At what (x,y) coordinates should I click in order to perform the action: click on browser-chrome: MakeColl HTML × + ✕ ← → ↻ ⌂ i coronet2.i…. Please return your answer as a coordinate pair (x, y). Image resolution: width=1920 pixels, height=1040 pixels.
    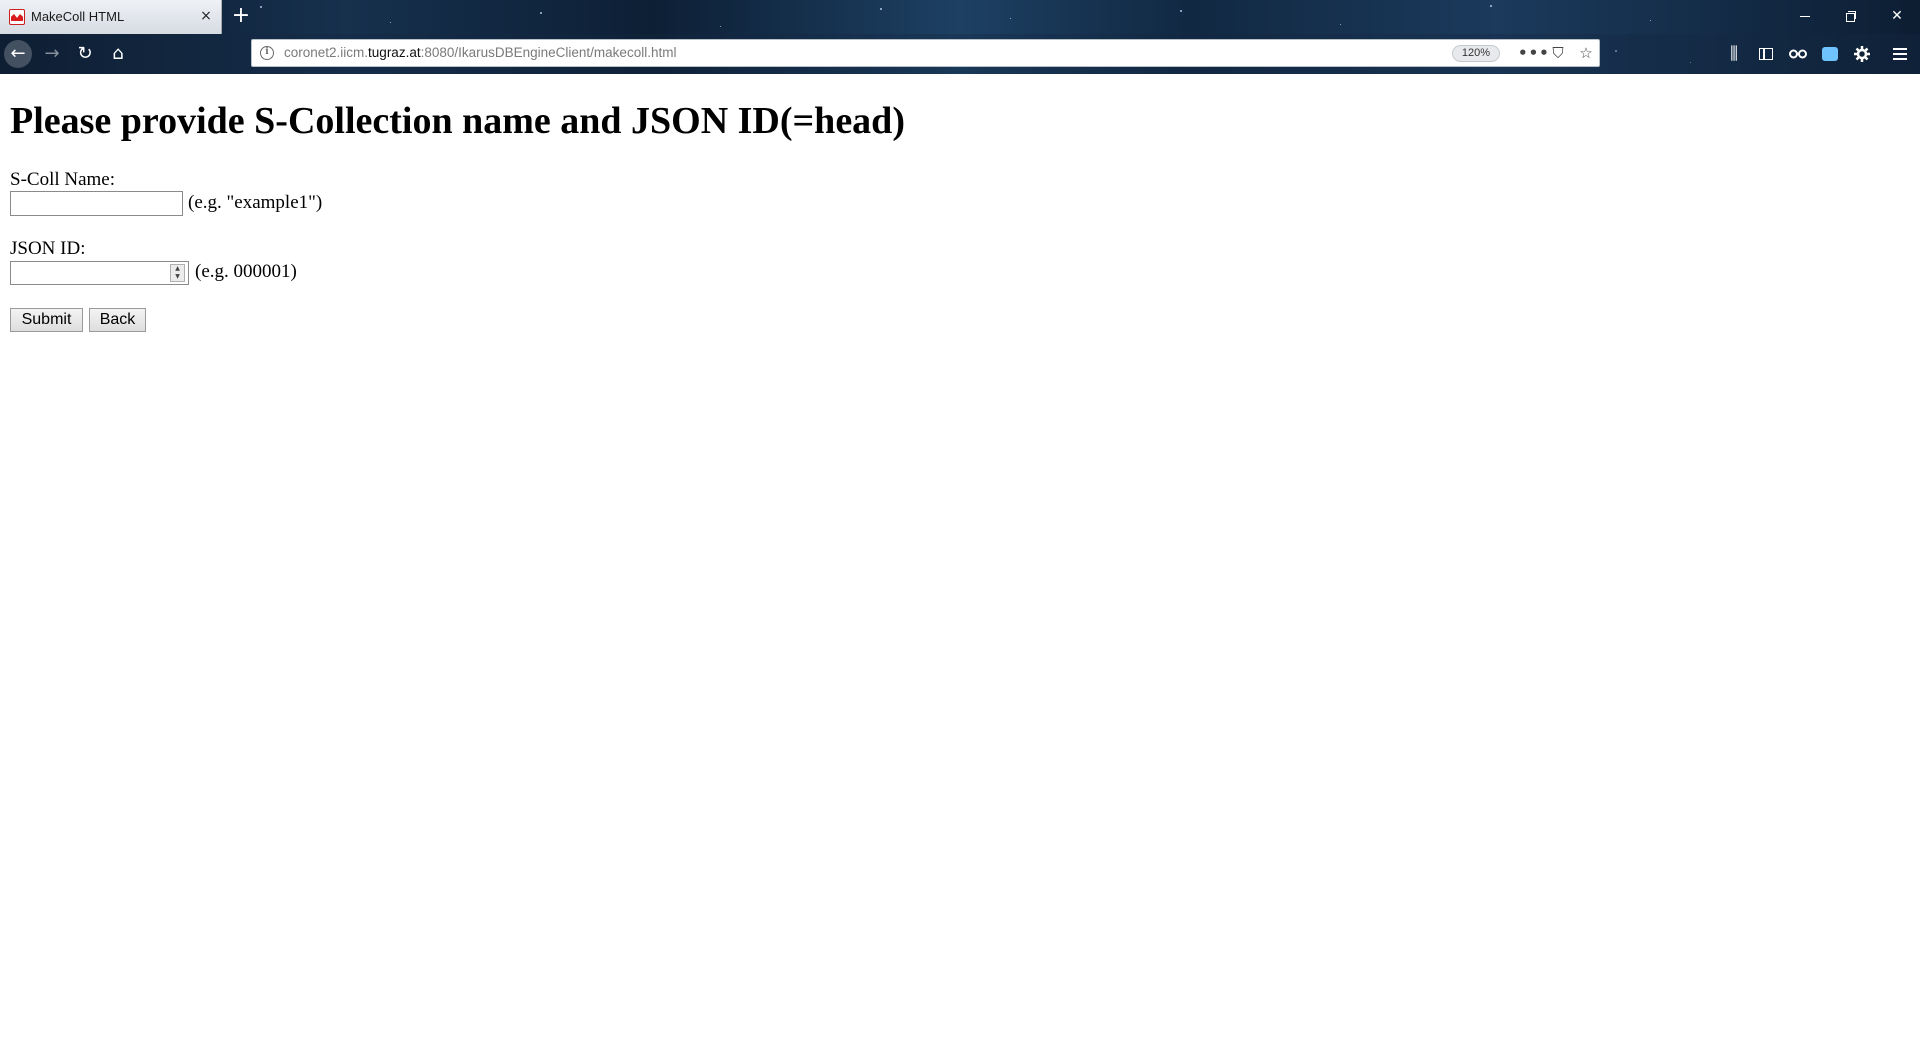
    Looking at the image, I should click on (960, 37).